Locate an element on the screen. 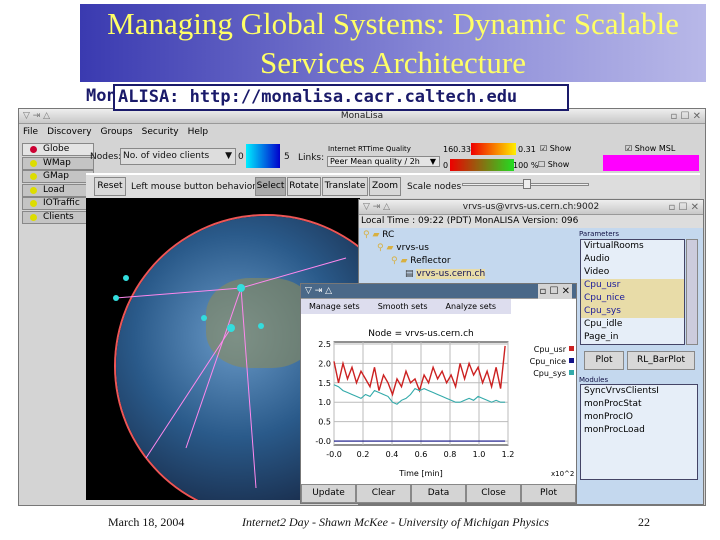 The image size is (720, 540). select-button: Select is located at coordinates (270, 186).